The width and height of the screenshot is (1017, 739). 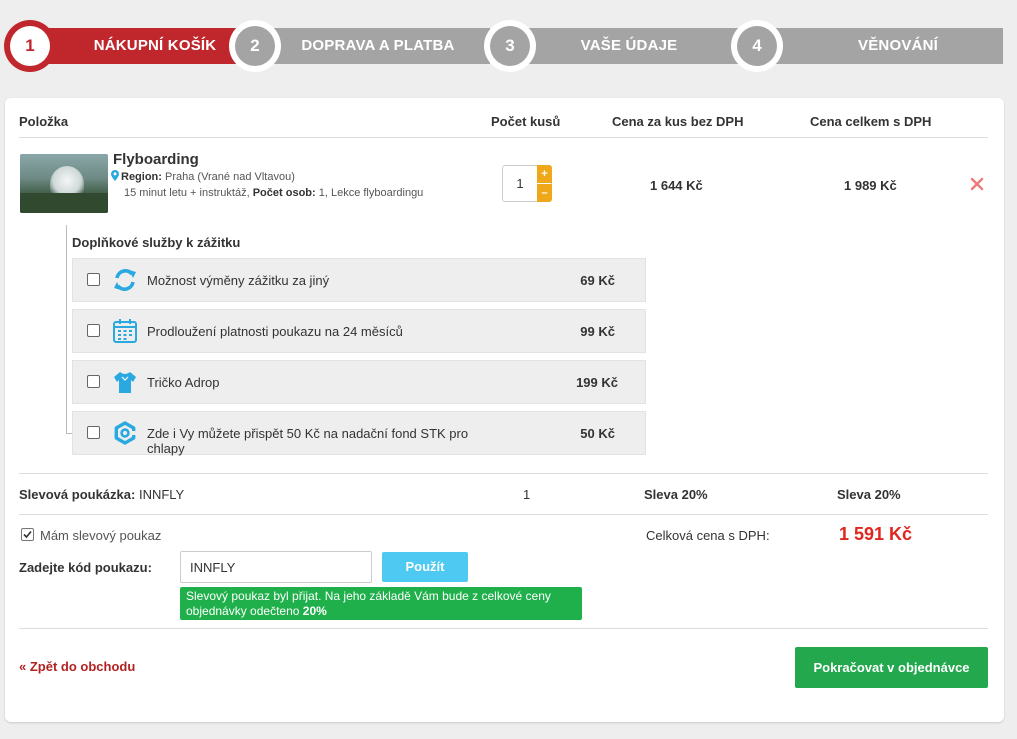 What do you see at coordinates (678, 121) in the screenshot?
I see `header-unit-price: Cena za kus bez DPH` at bounding box center [678, 121].